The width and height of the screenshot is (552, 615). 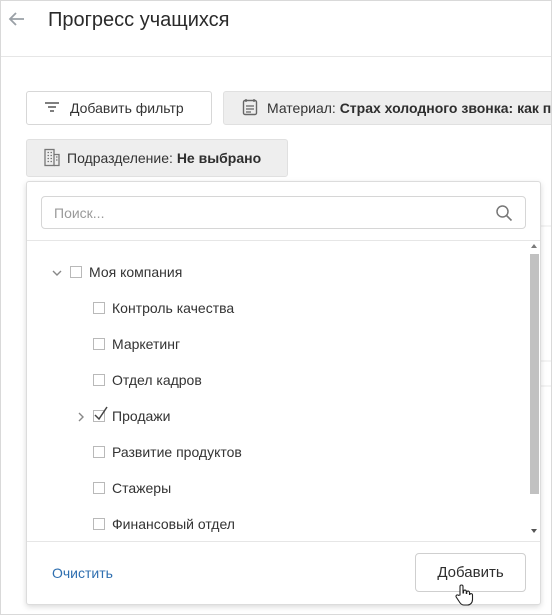 I want to click on tree-row-hr: Отдел кадров, so click(x=147, y=380).